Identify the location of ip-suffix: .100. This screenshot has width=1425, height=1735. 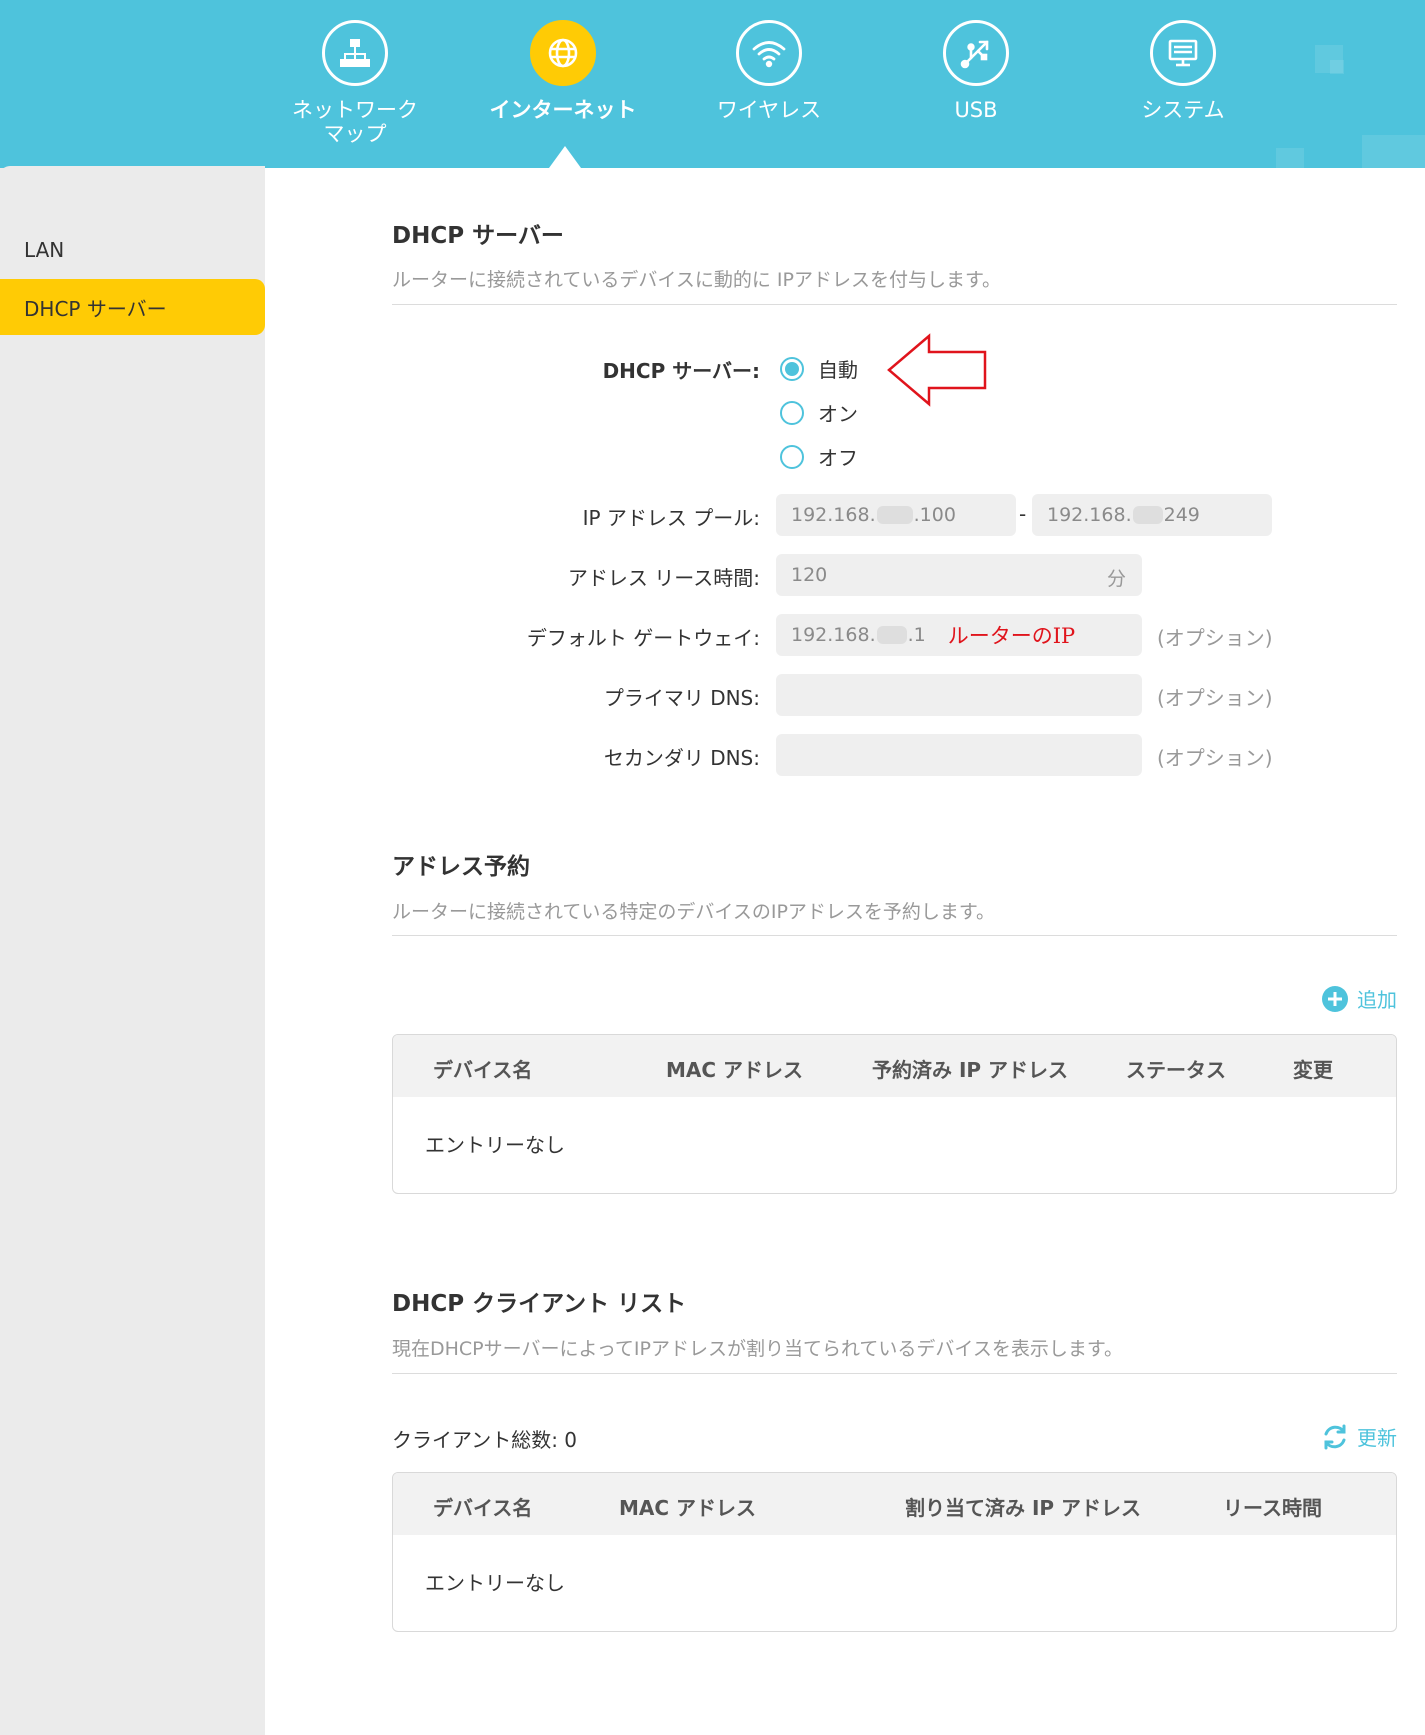
(934, 515).